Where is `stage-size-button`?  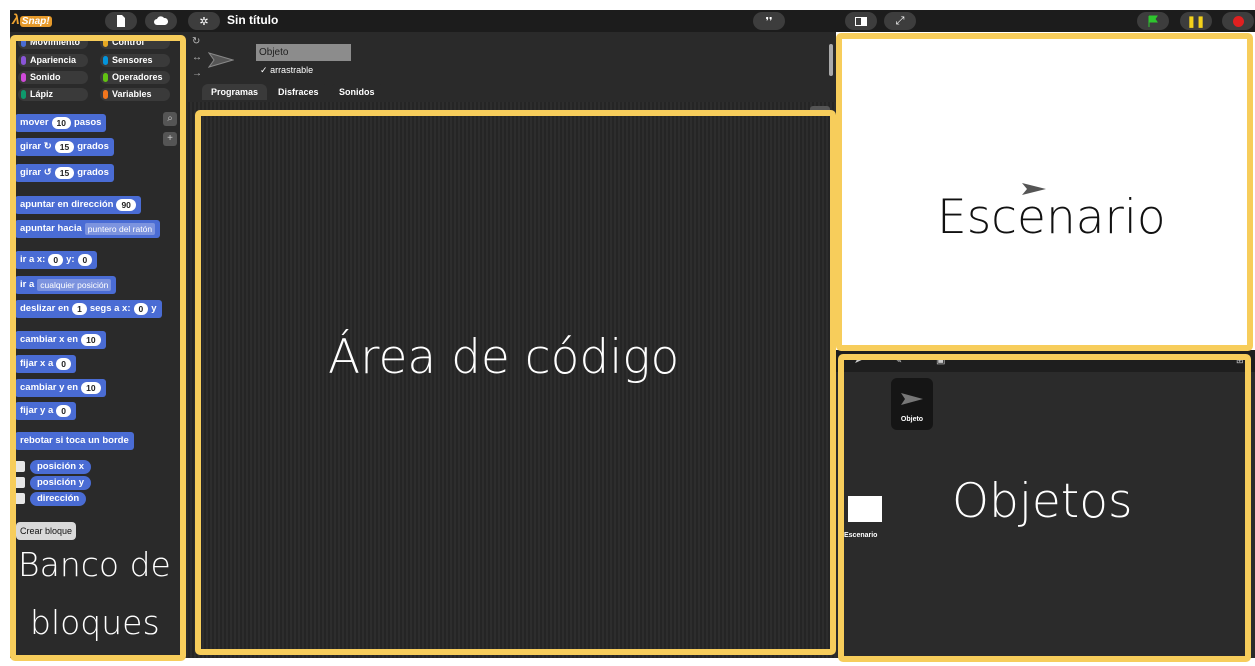 stage-size-button is located at coordinates (861, 21).